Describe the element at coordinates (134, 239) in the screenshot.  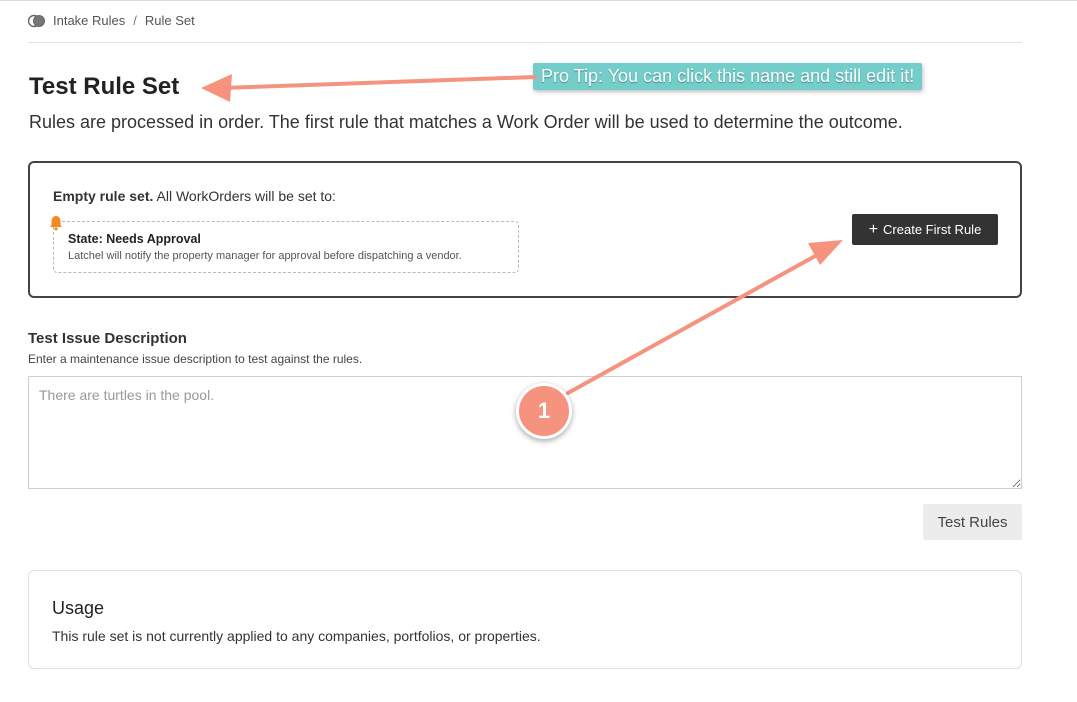
I see `state-title: State: Needs Approval` at that location.